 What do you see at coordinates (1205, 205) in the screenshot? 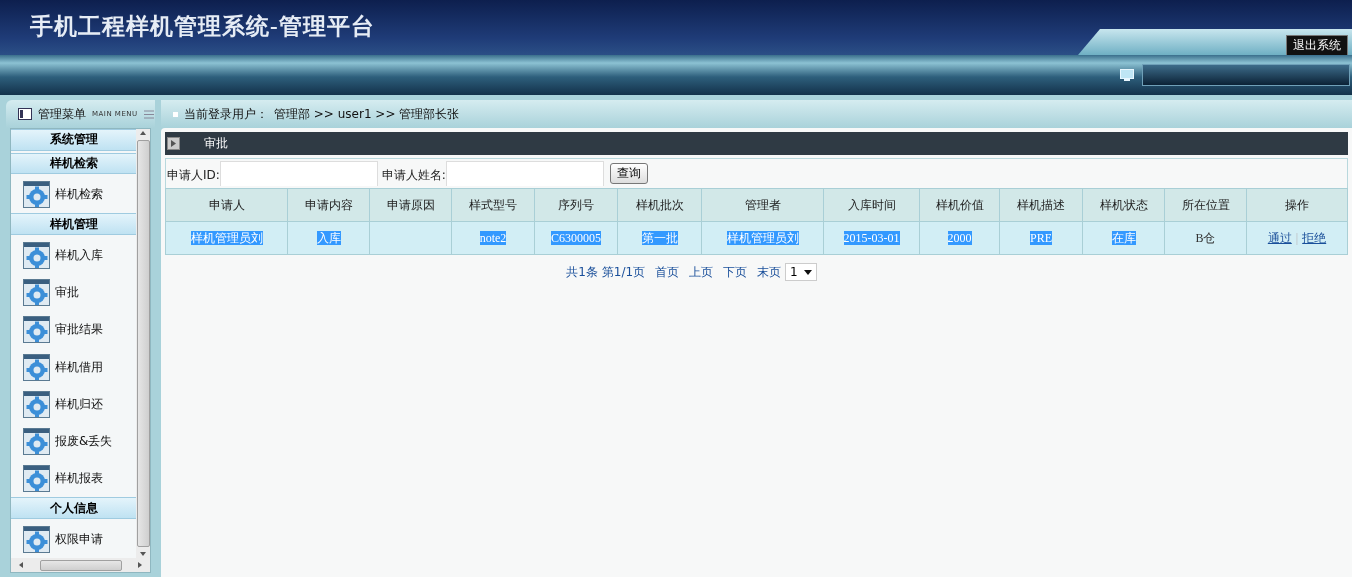
I see `column-header: 所在位置` at bounding box center [1205, 205].